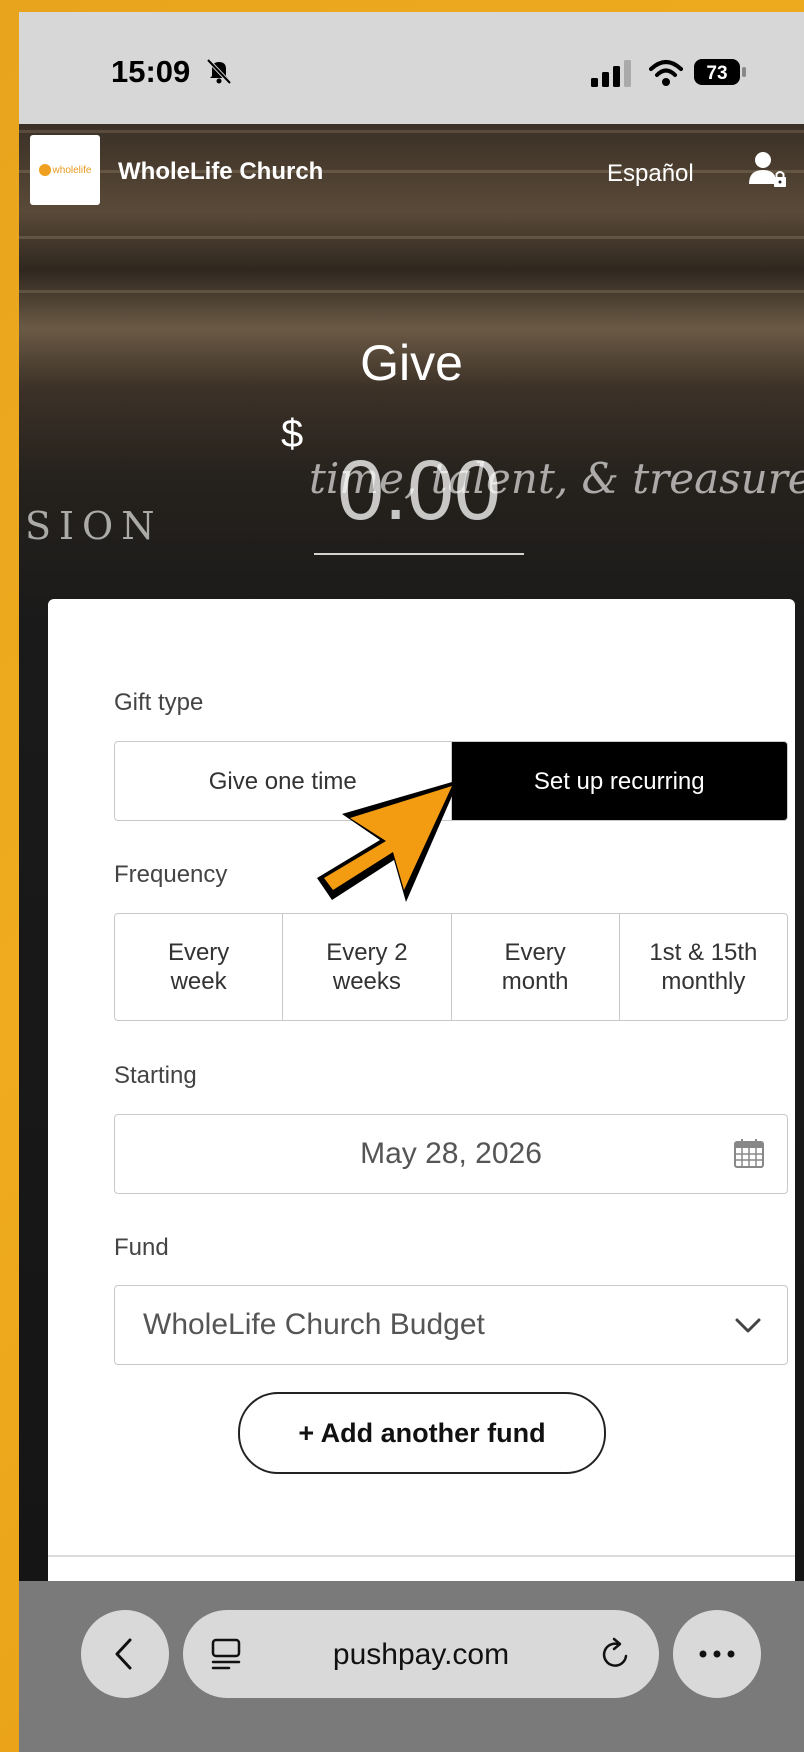 The image size is (804, 1752). I want to click on wifi-icon, so click(666, 73).